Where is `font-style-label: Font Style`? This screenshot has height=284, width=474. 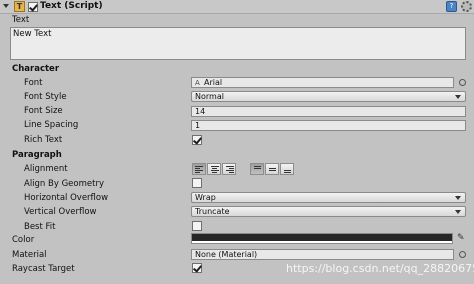 font-style-label: Font Style is located at coordinates (45, 97).